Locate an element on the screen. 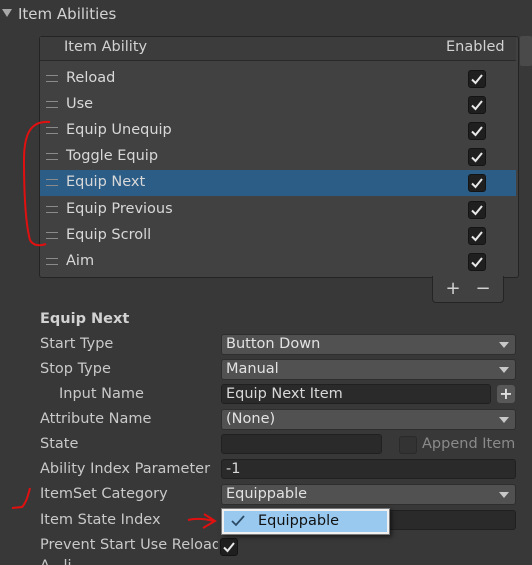 This screenshot has width=532, height=565. start-type-label: Start Type is located at coordinates (77, 344).